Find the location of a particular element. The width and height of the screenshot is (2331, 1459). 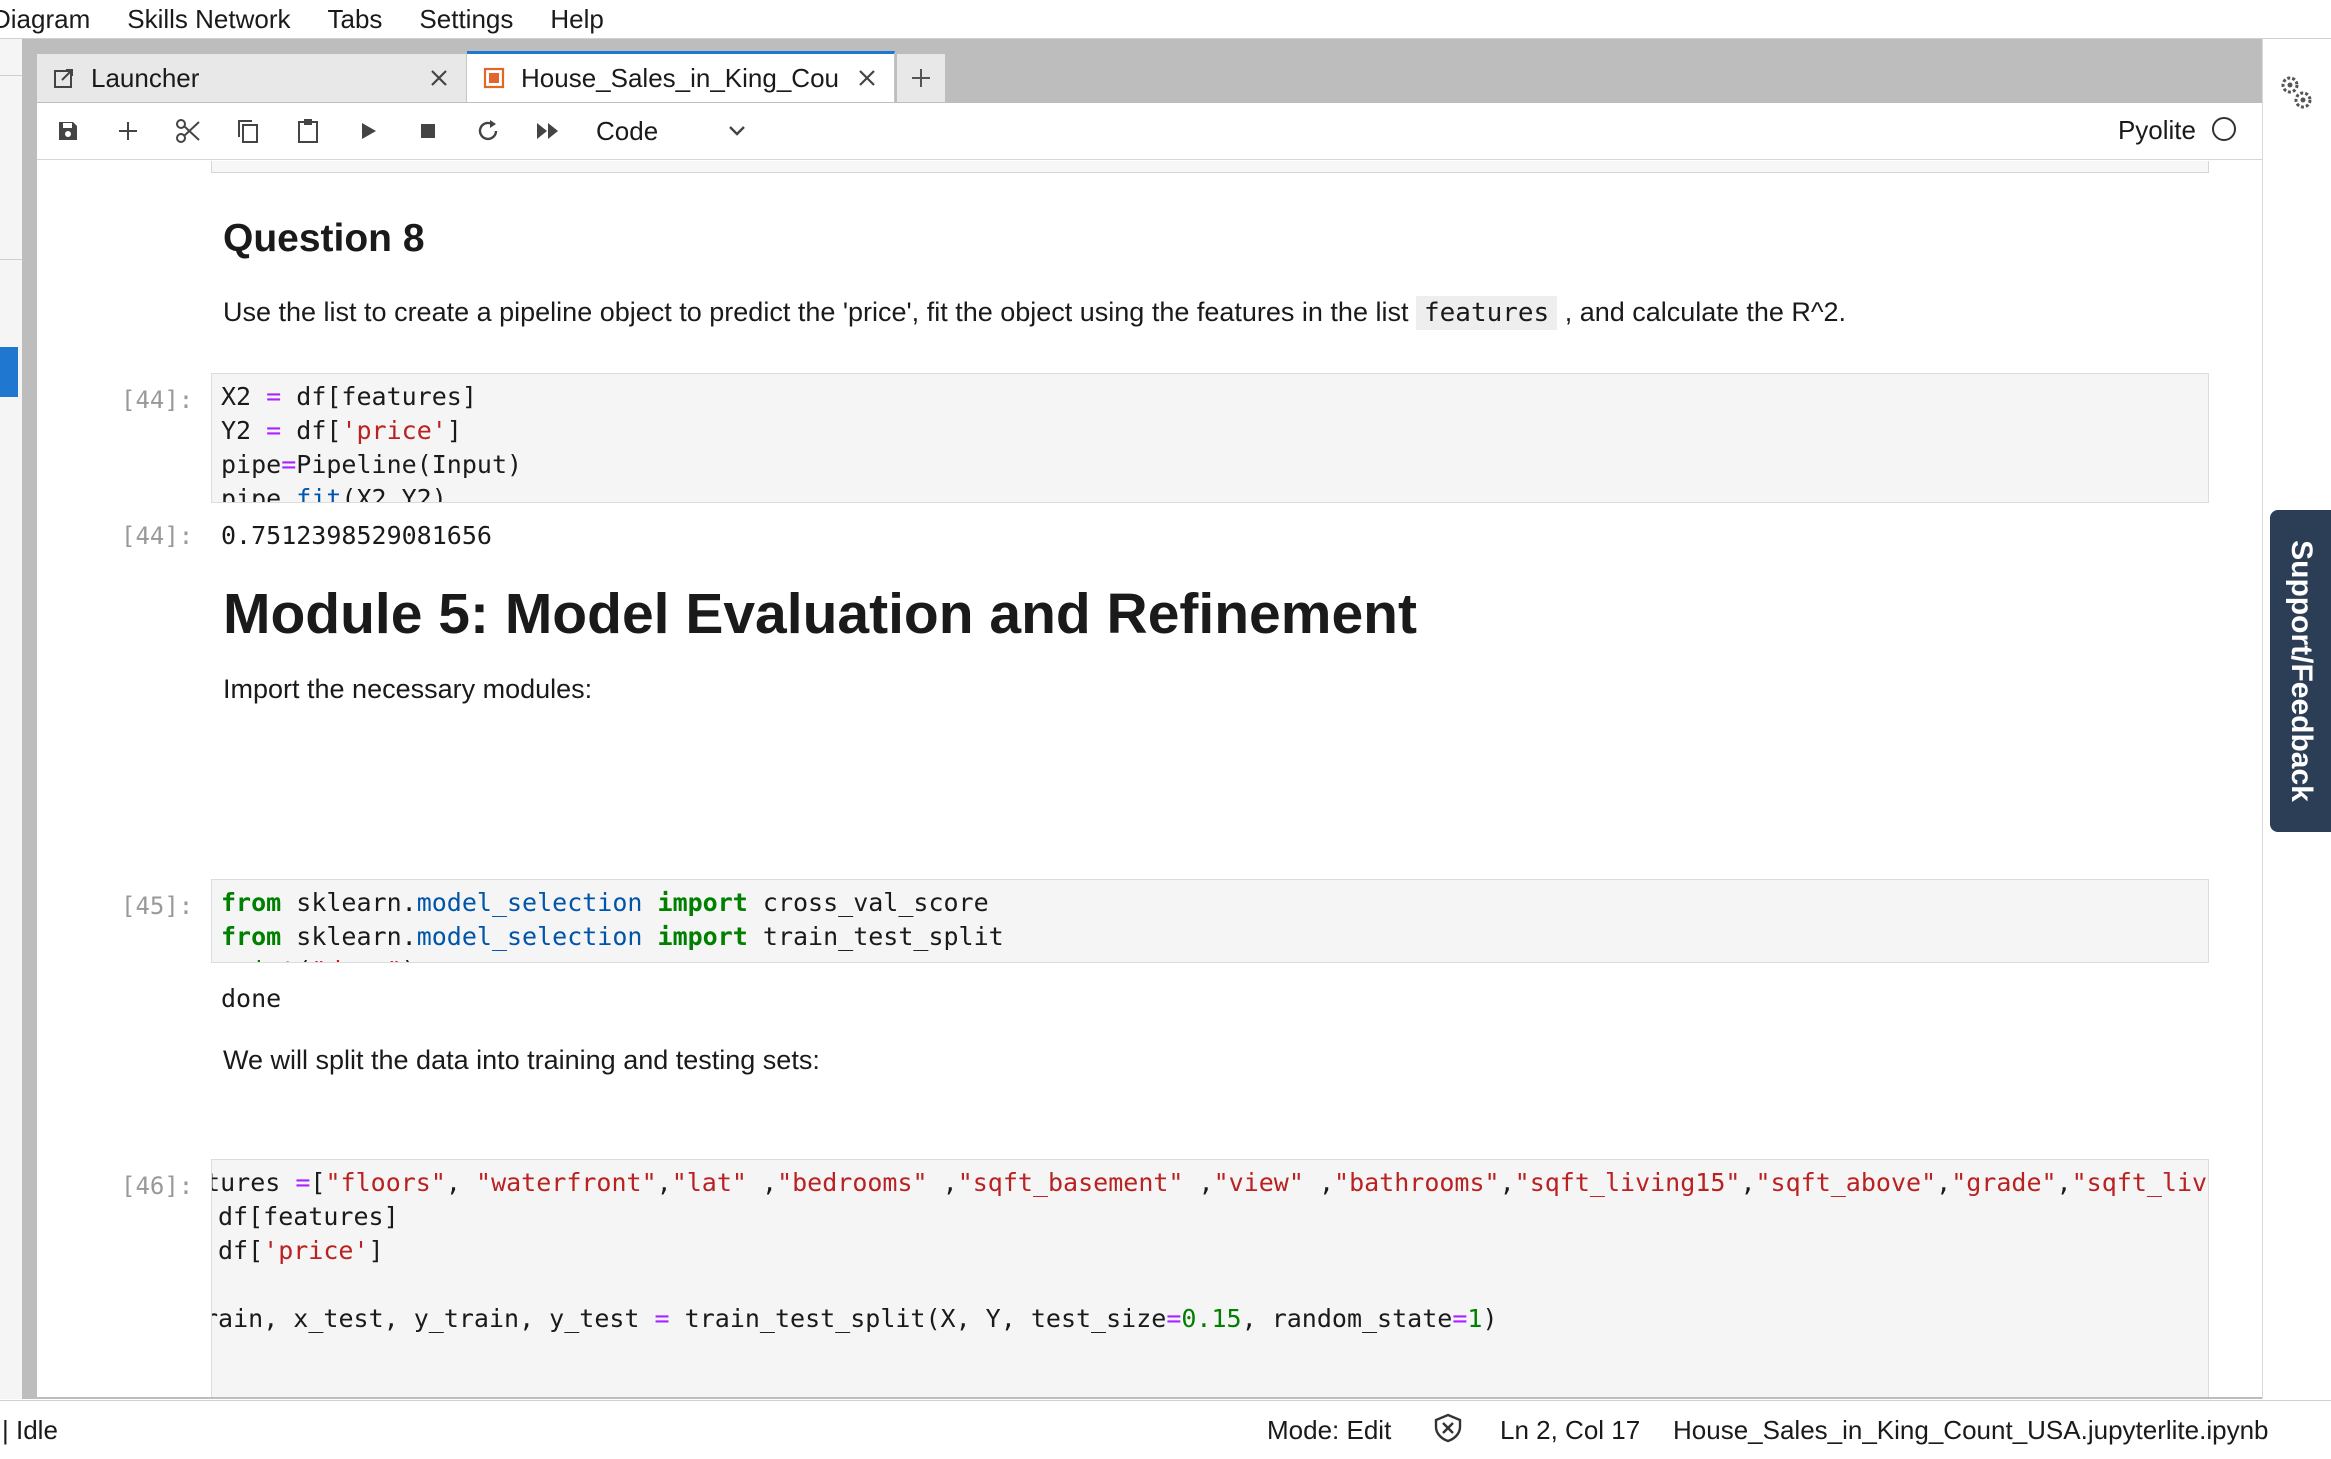

refresh-icon is located at coordinates (488, 130).